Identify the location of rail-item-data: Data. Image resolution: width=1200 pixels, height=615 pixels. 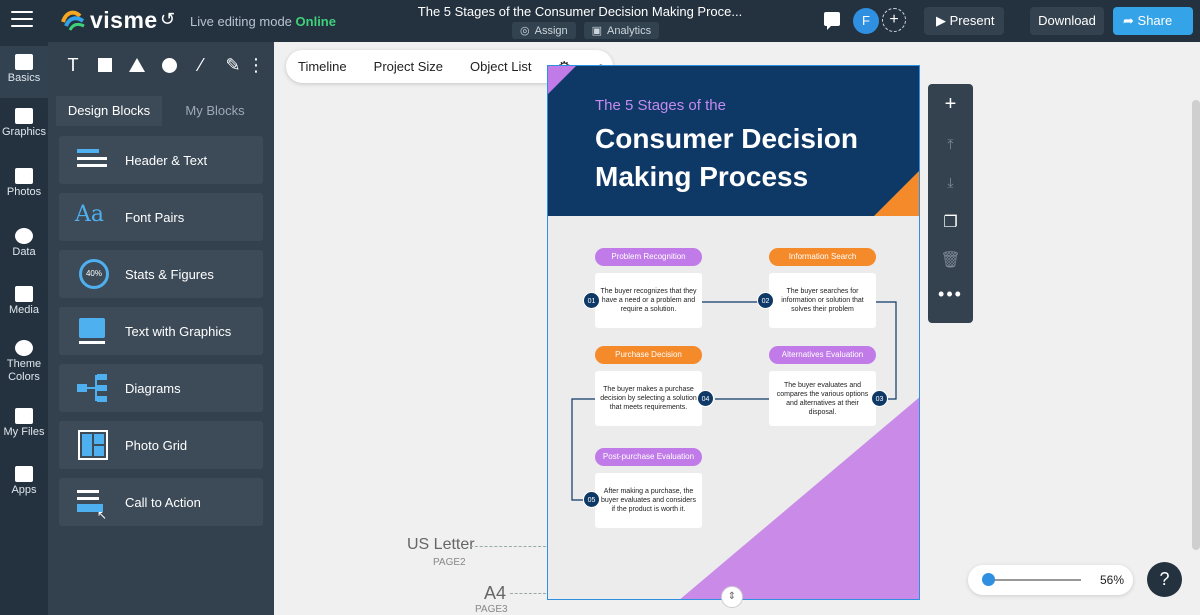
(24, 250).